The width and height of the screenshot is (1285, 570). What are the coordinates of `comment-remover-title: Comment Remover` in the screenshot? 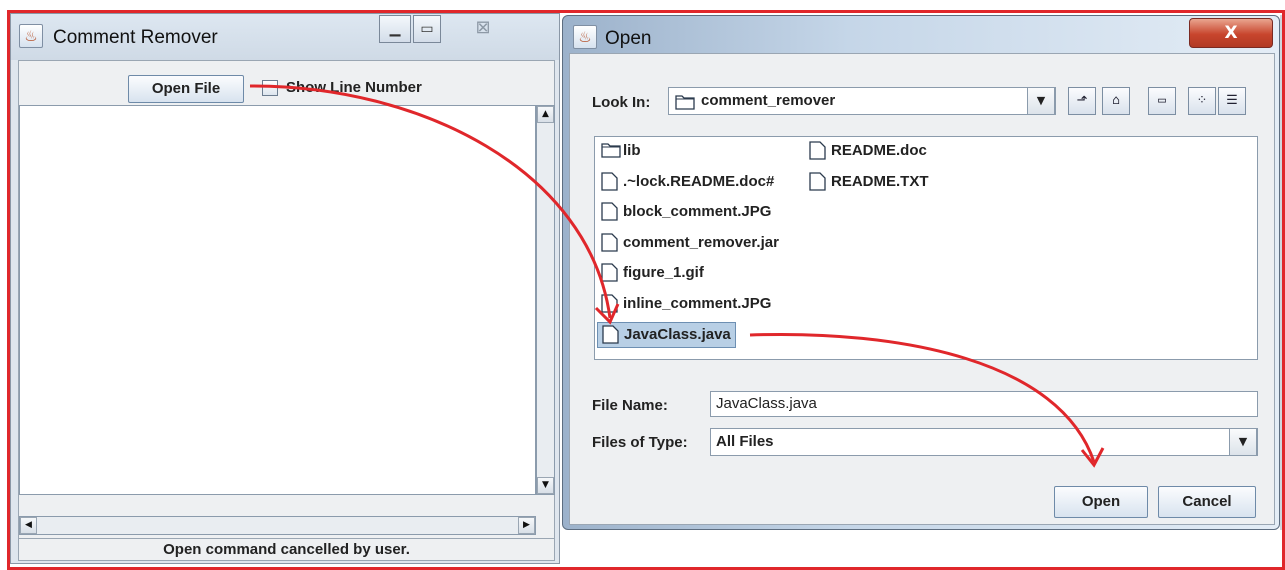 It's located at (135, 37).